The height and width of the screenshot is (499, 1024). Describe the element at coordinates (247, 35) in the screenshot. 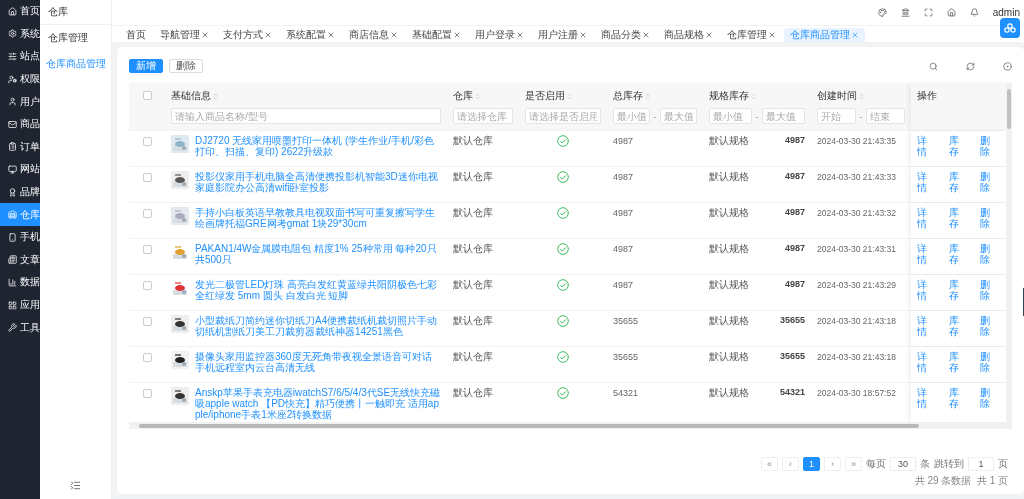

I see `tab: 支付方式` at that location.